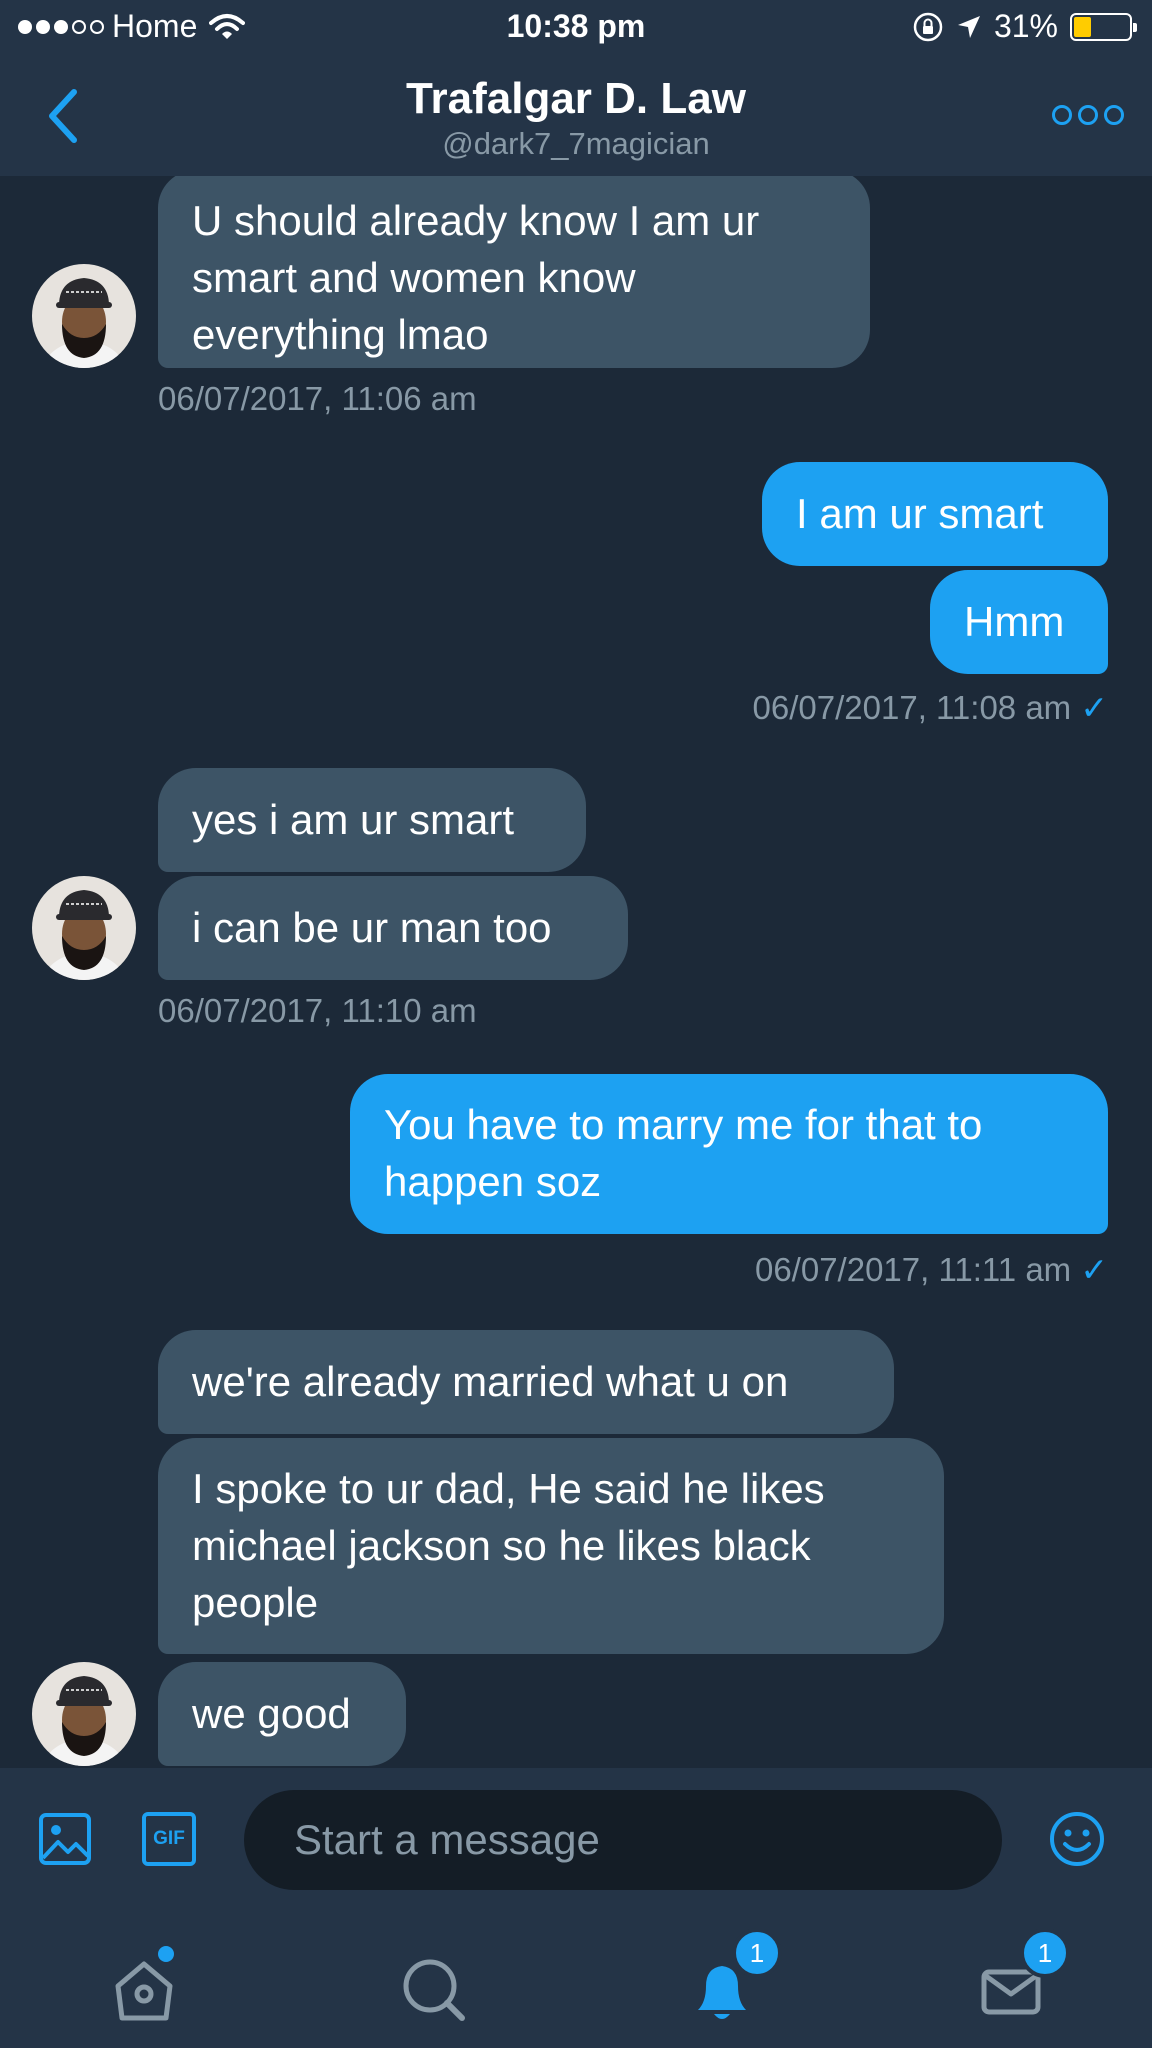 The image size is (1152, 2048). Describe the element at coordinates (968, 26) in the screenshot. I see `location-arrow-icon` at that location.